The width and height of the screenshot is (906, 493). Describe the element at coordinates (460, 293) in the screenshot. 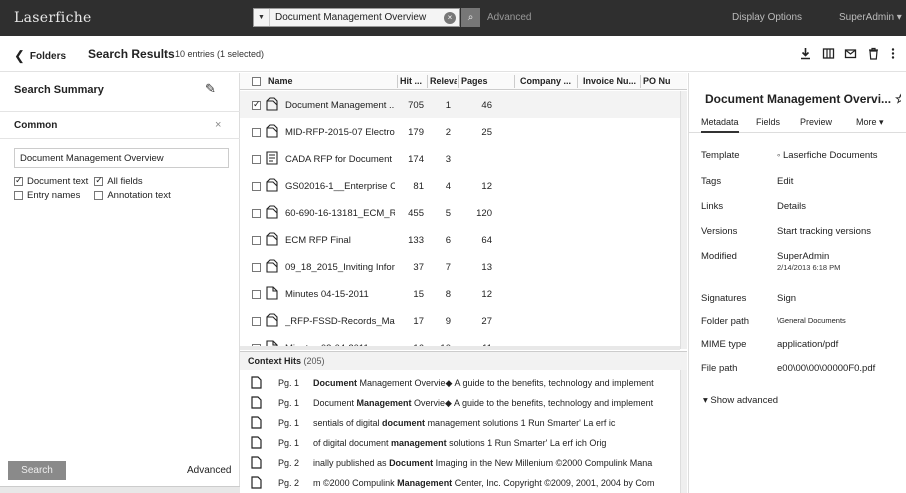

I see `table-row: Minutes 04-15-2011 15 8 12` at that location.